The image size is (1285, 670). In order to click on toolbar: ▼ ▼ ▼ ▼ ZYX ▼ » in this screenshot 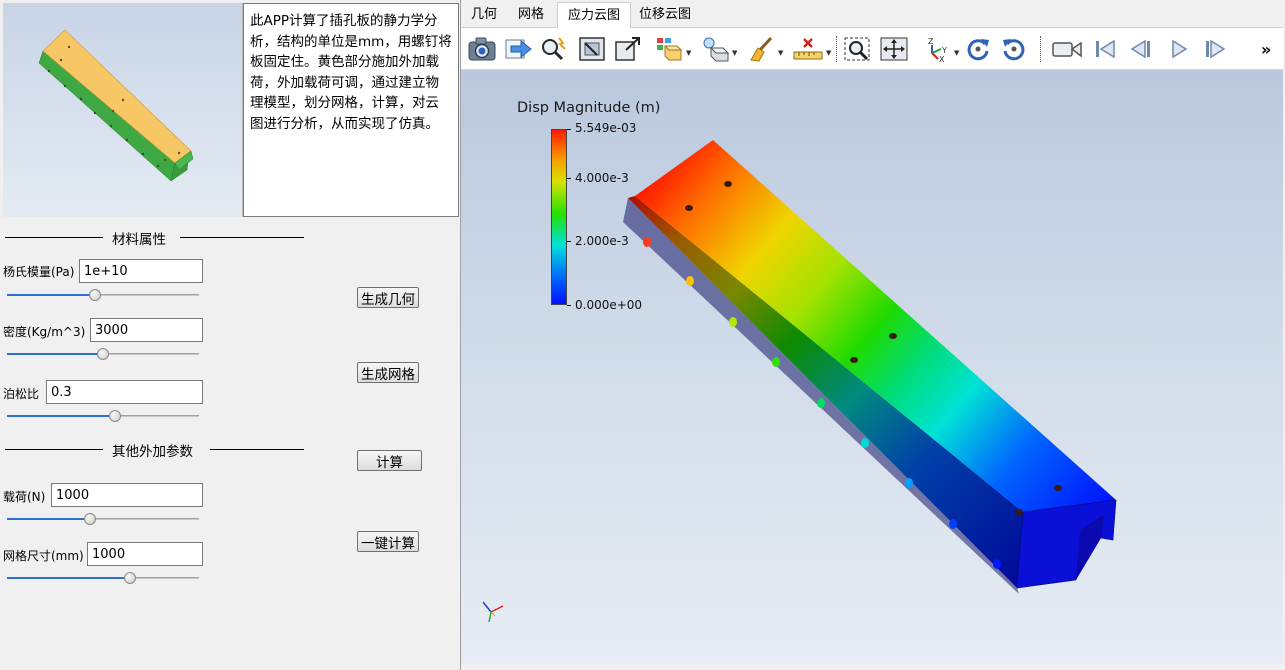, I will do `click(872, 49)`.